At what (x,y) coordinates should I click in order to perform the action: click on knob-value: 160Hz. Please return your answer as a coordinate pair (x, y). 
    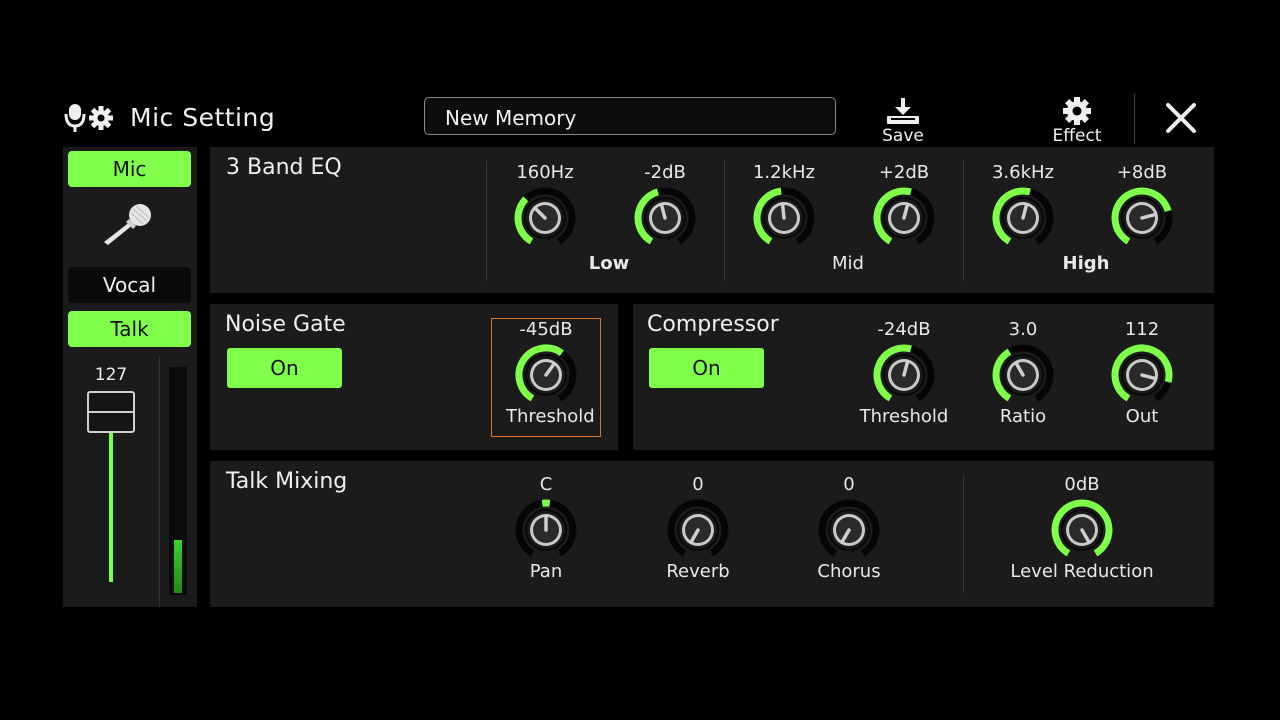
    Looking at the image, I should click on (545, 172).